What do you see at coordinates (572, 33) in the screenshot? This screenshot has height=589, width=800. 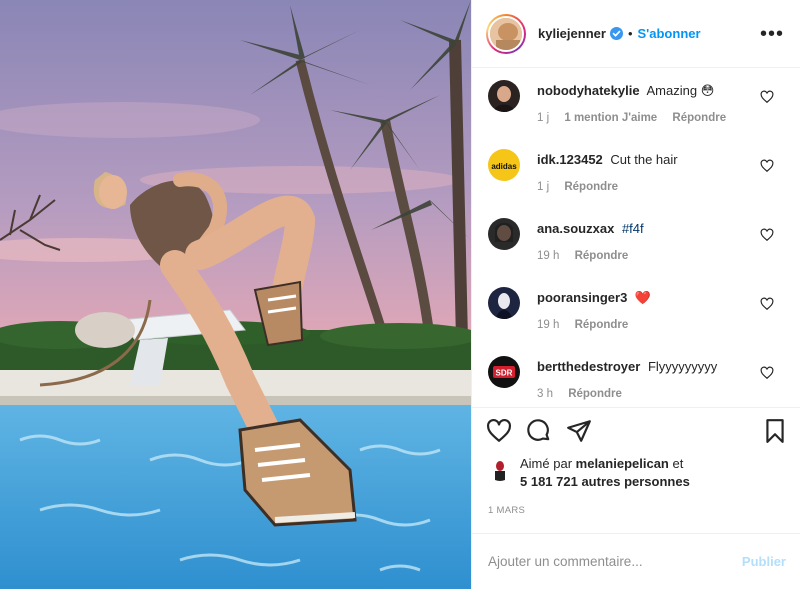 I see `author-username: kyliejenner` at bounding box center [572, 33].